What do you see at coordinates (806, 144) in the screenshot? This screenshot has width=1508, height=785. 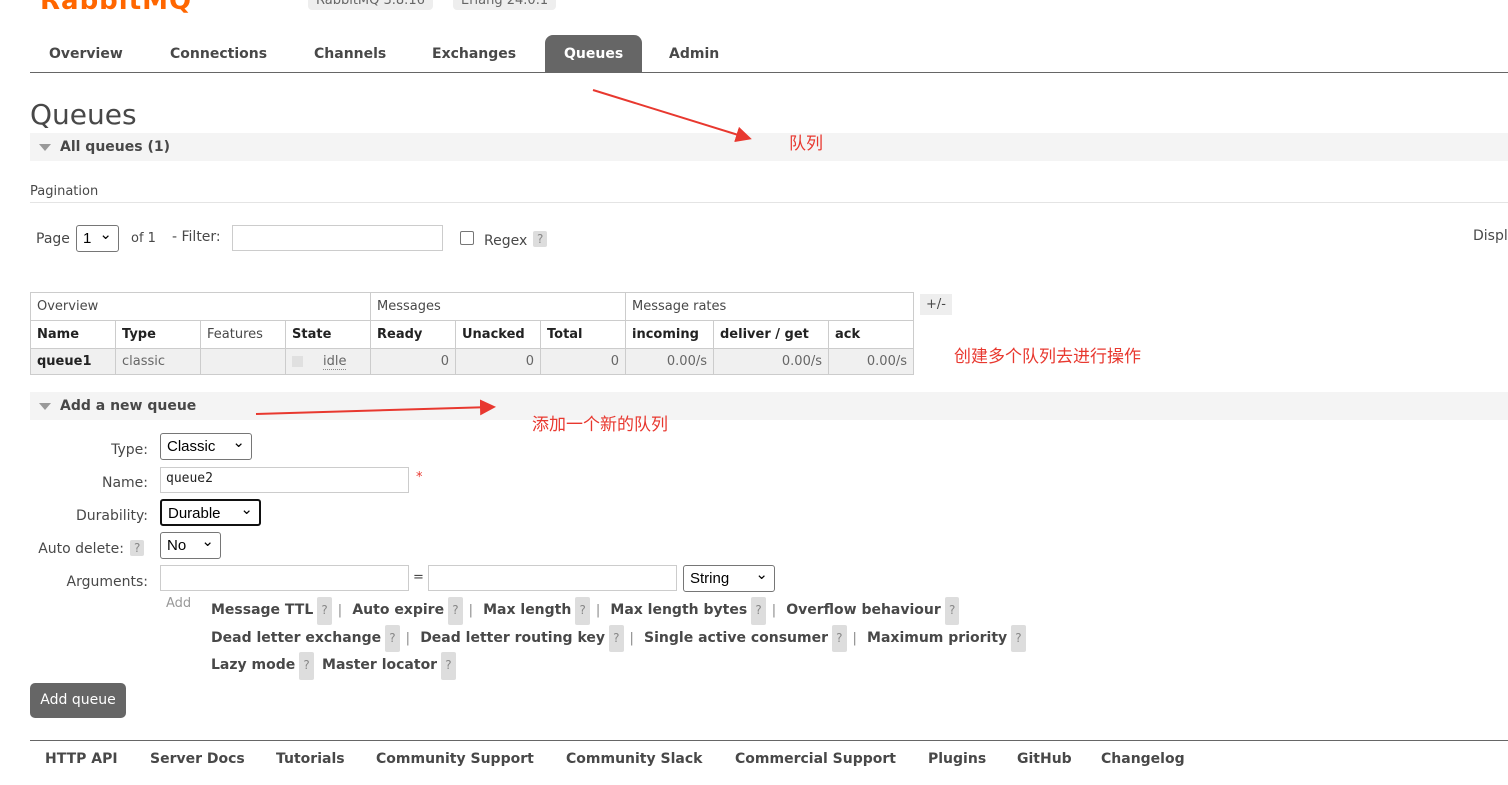 I see `annotation-queues: 队列` at bounding box center [806, 144].